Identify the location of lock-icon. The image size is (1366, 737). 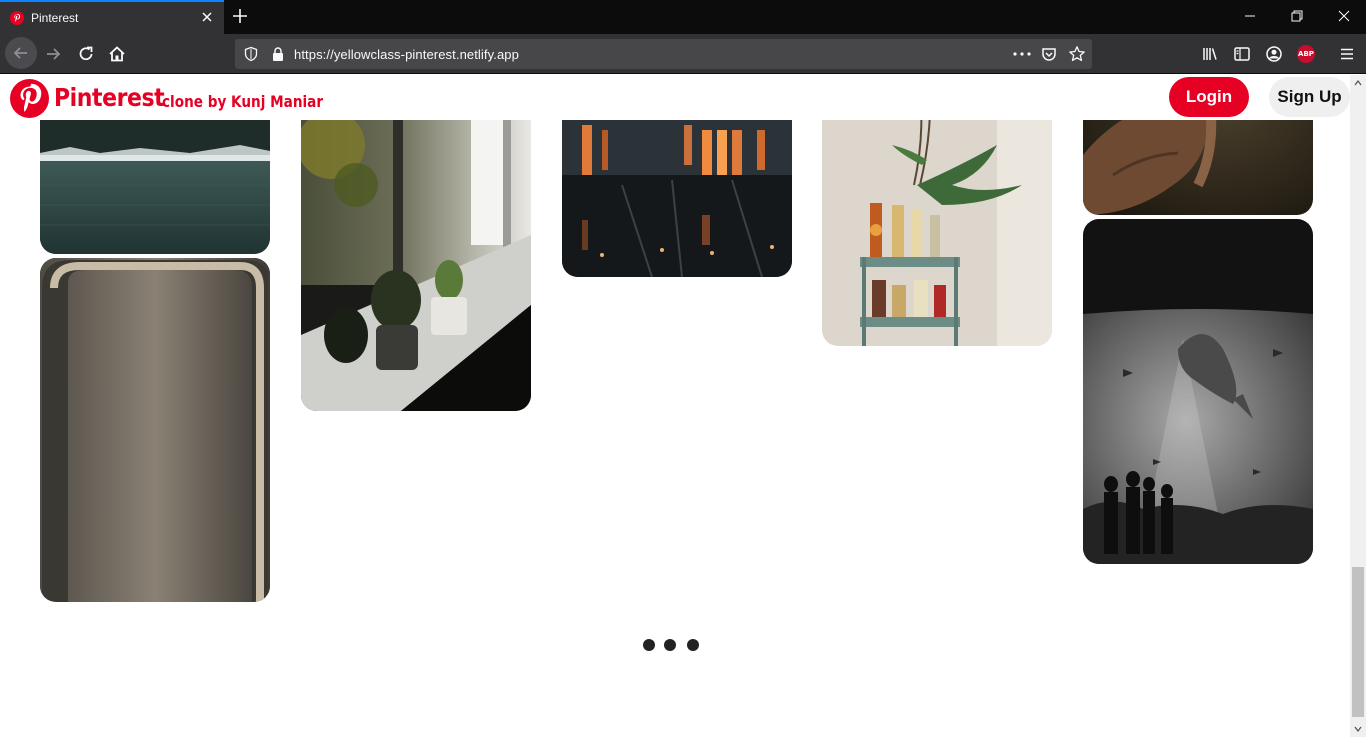
(278, 54).